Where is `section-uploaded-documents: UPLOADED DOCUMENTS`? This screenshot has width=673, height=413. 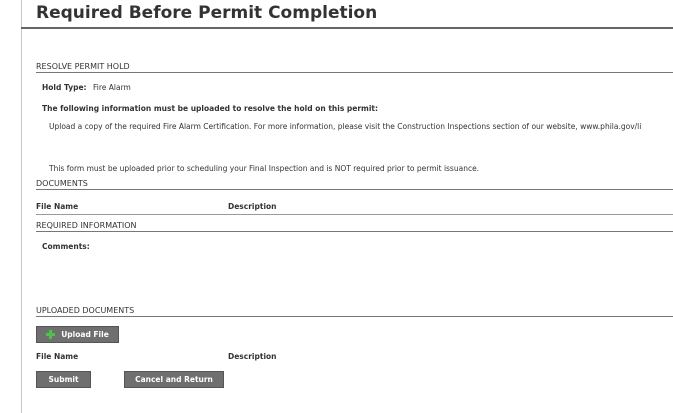
section-uploaded-documents: UPLOADED DOCUMENTS is located at coordinates (354, 311).